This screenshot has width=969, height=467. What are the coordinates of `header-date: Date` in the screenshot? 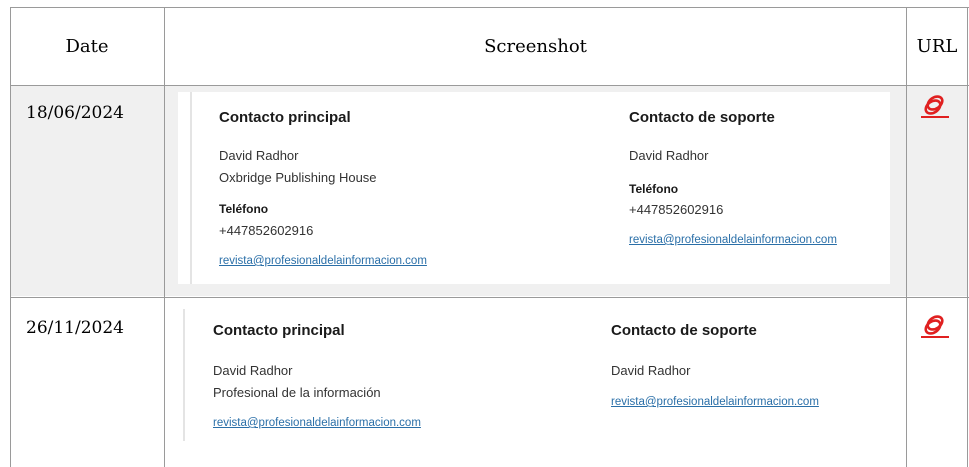 It's located at (87, 46).